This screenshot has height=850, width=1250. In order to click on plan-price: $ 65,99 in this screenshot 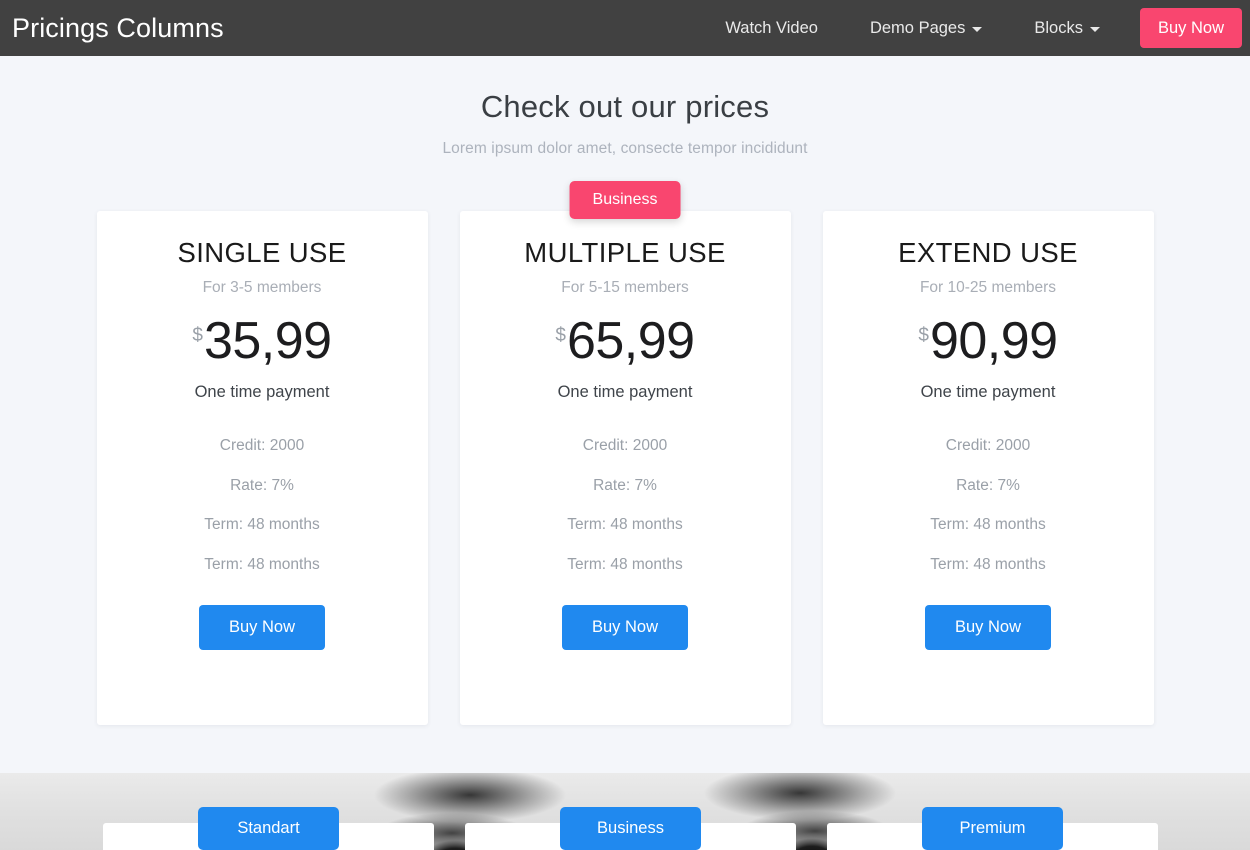, I will do `click(625, 340)`.